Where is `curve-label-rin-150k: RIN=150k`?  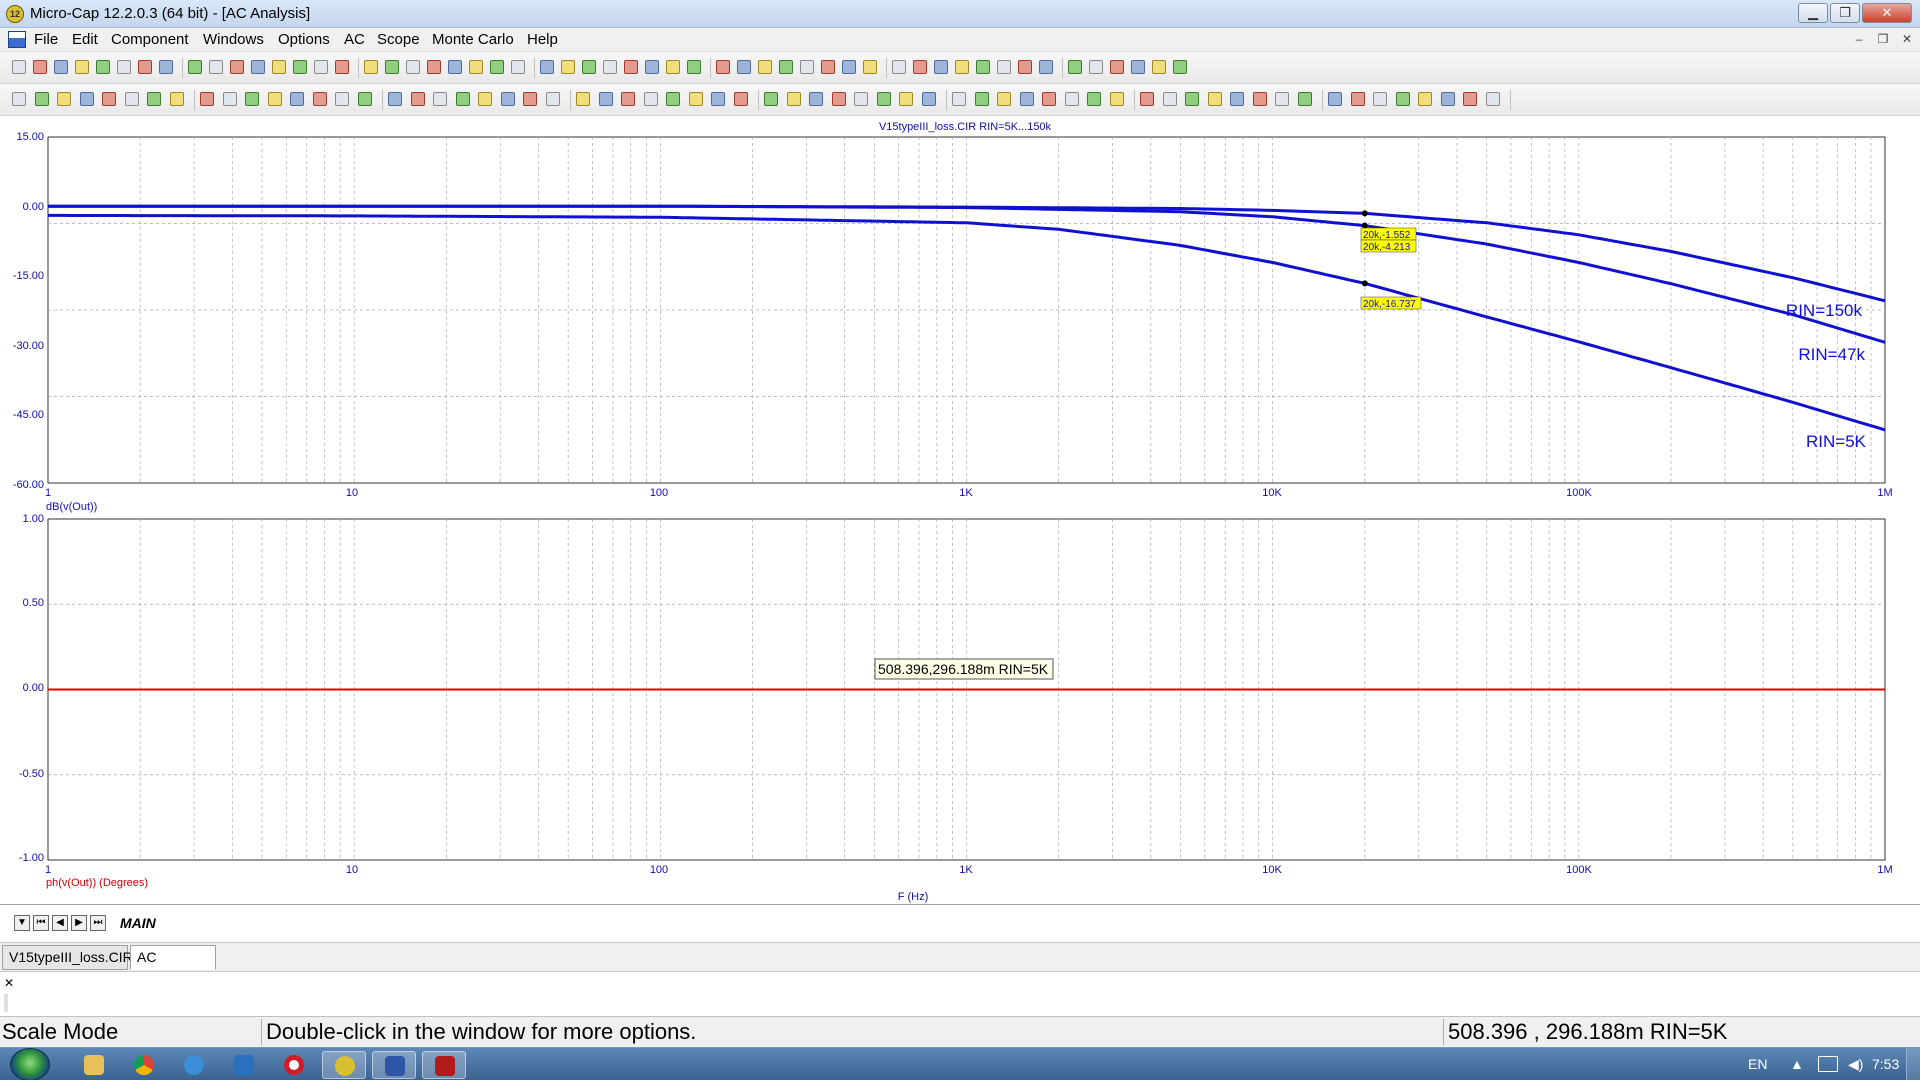 curve-label-rin-150k: RIN=150k is located at coordinates (1824, 310).